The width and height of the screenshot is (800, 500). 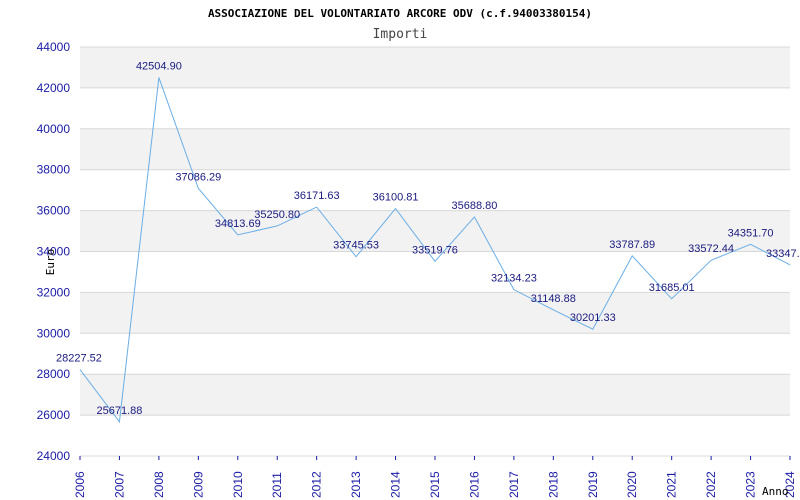 I want to click on x-tick-label: 2017, so click(x=514, y=484).